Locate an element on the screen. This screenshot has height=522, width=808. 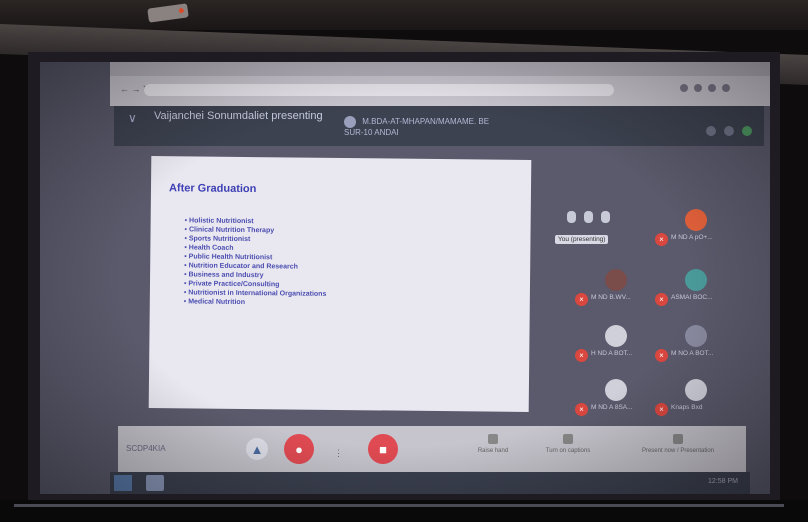
camera-icon is located at coordinates (588, 217).